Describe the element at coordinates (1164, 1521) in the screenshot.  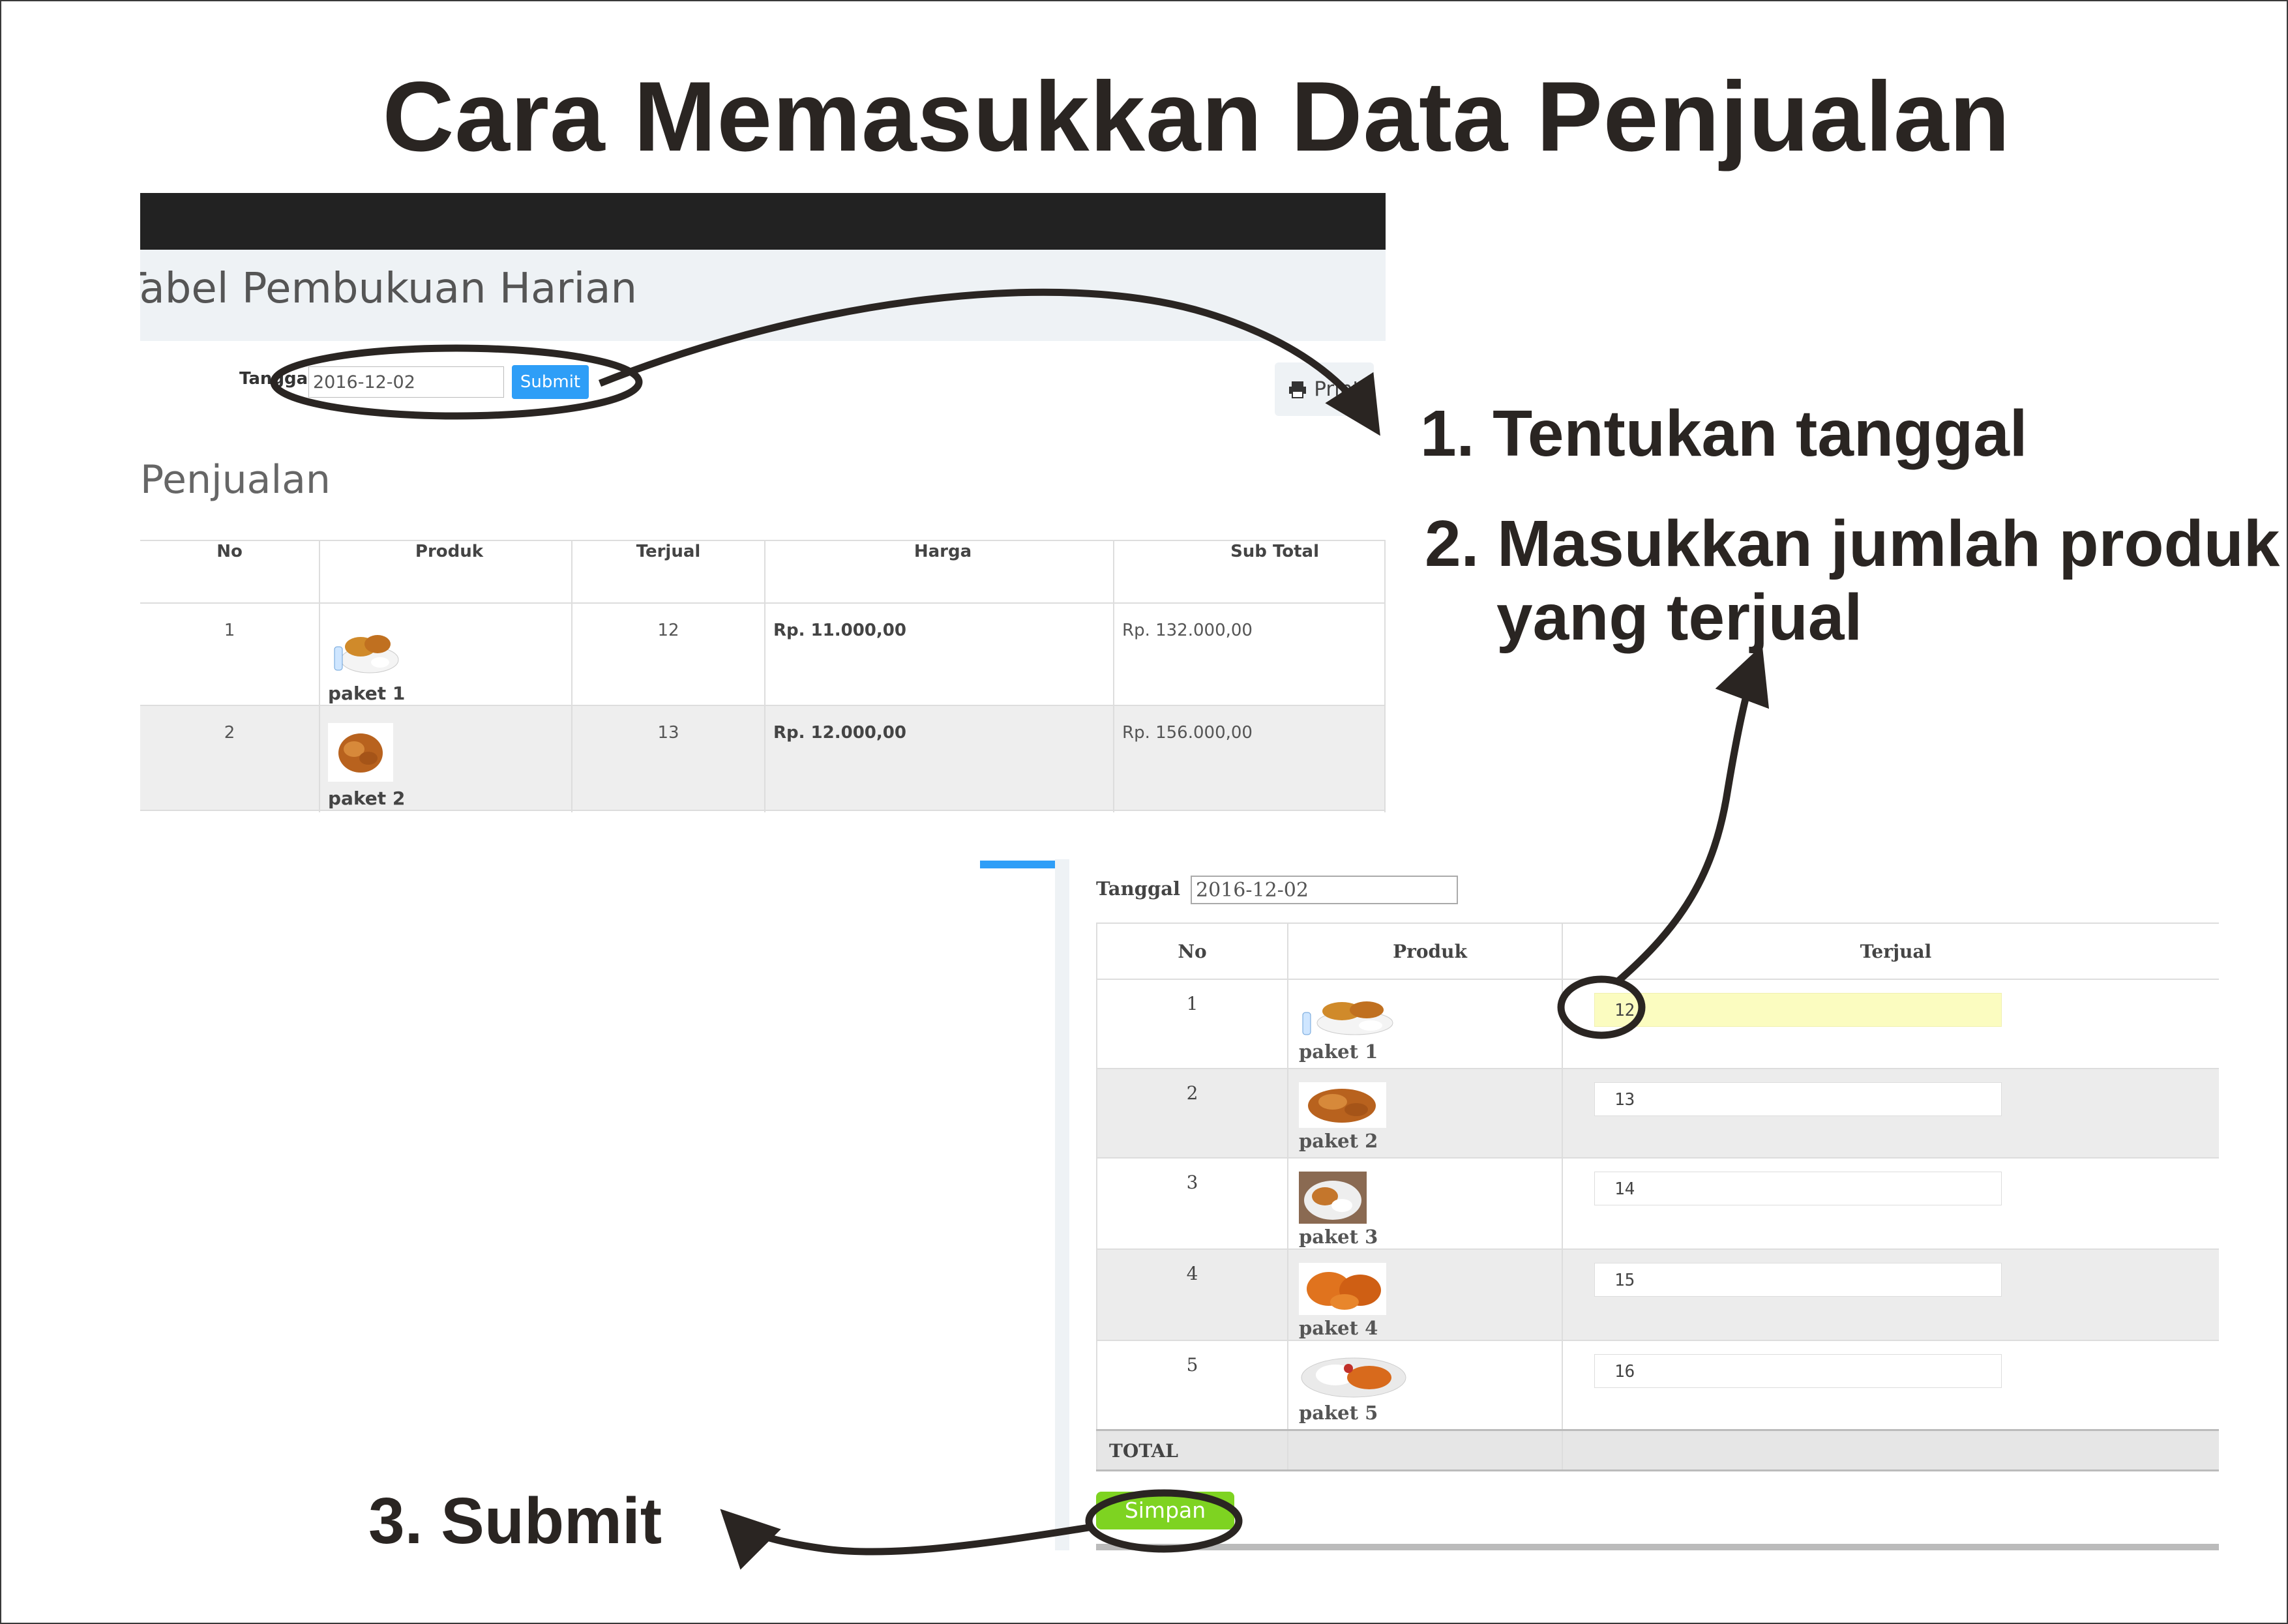
I see `save-callout-ellipse` at that location.